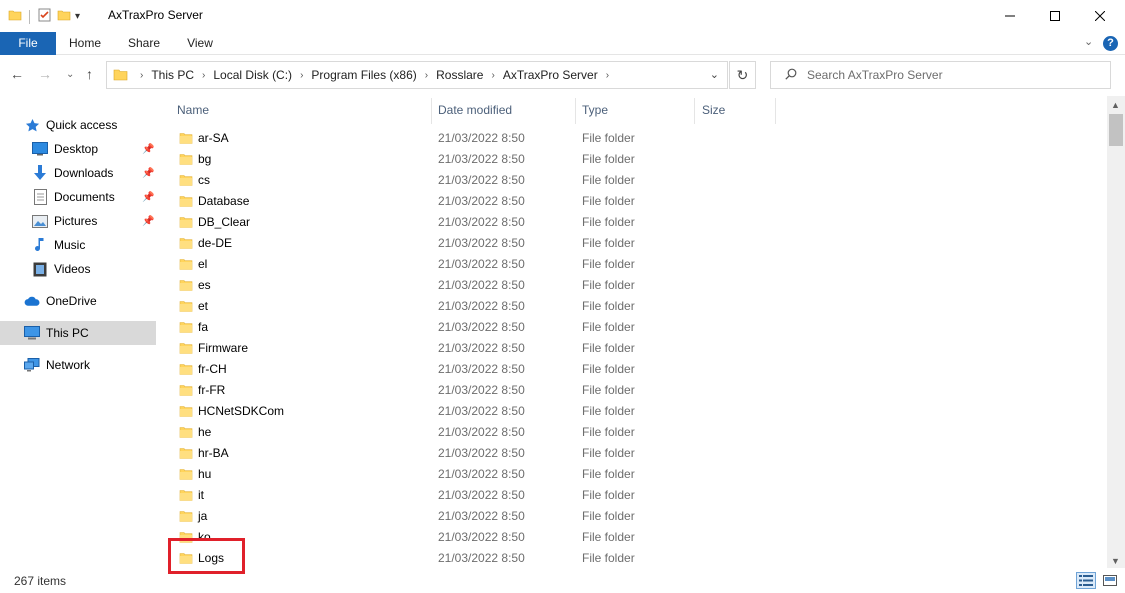 The height and width of the screenshot is (593, 1125). Describe the element at coordinates (77, 16) in the screenshot. I see `customize-toolbar-icon: ▾` at that location.